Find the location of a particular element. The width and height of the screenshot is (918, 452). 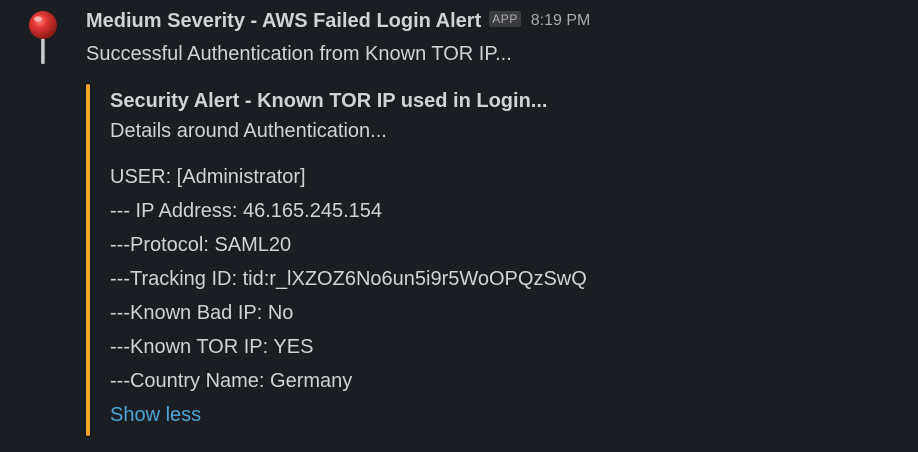

attachment-color-bar is located at coordinates (88, 260).